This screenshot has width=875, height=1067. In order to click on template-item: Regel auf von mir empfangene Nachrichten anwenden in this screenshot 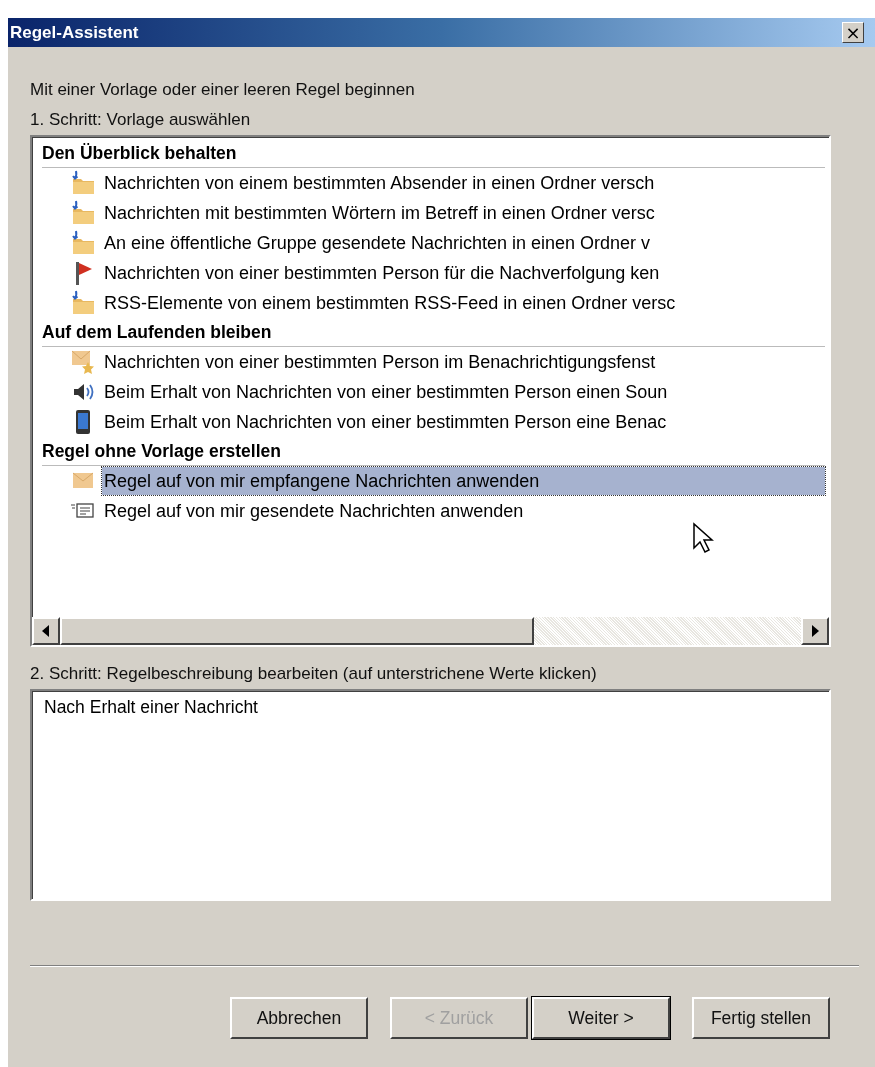, I will do `click(463, 481)`.